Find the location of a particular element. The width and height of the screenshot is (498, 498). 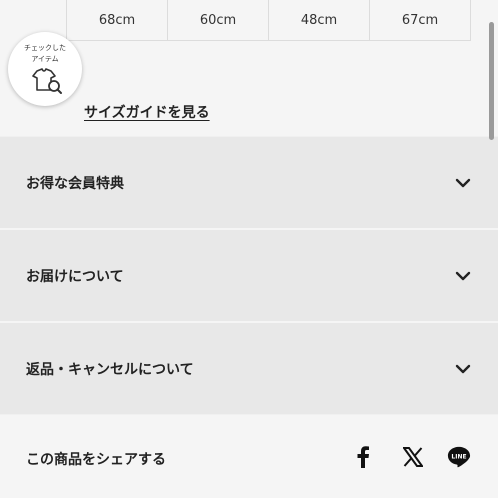

size-cells: 68cm 60cm 48cm 67cm is located at coordinates (268, 20).